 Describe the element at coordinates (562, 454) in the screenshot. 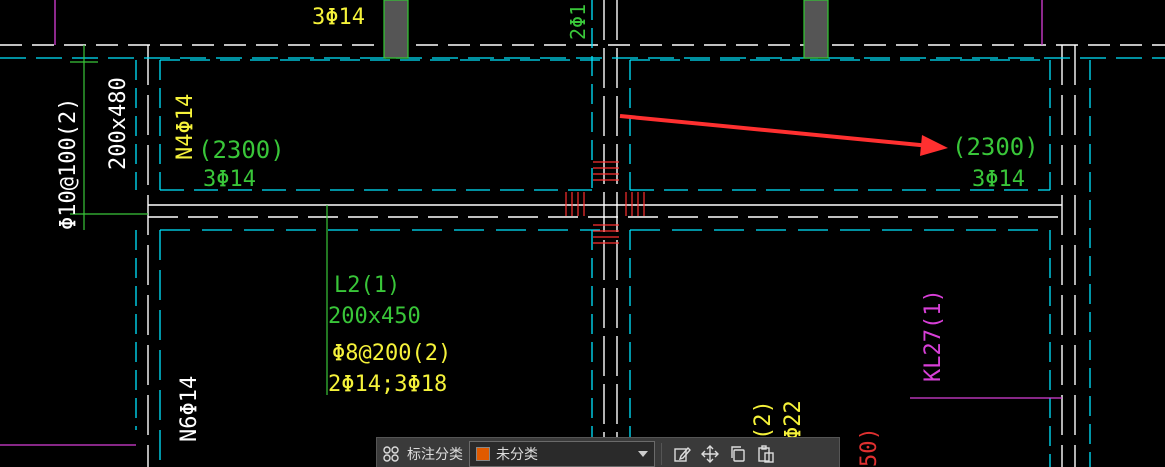

I see `category-select: 未分类` at that location.